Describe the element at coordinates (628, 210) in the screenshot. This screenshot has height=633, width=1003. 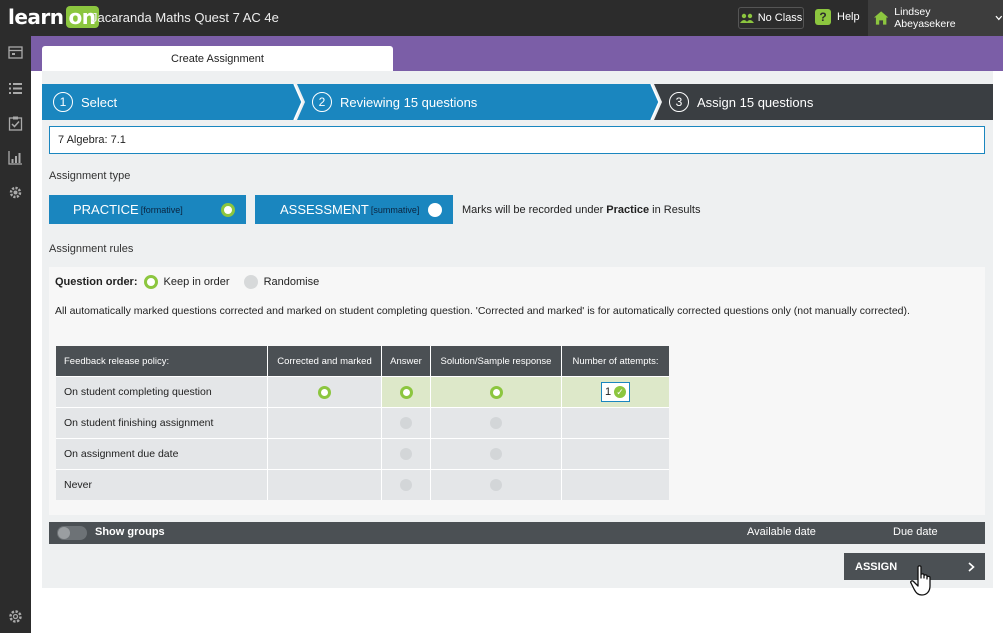
I see `marks-note-bold: Practice` at that location.